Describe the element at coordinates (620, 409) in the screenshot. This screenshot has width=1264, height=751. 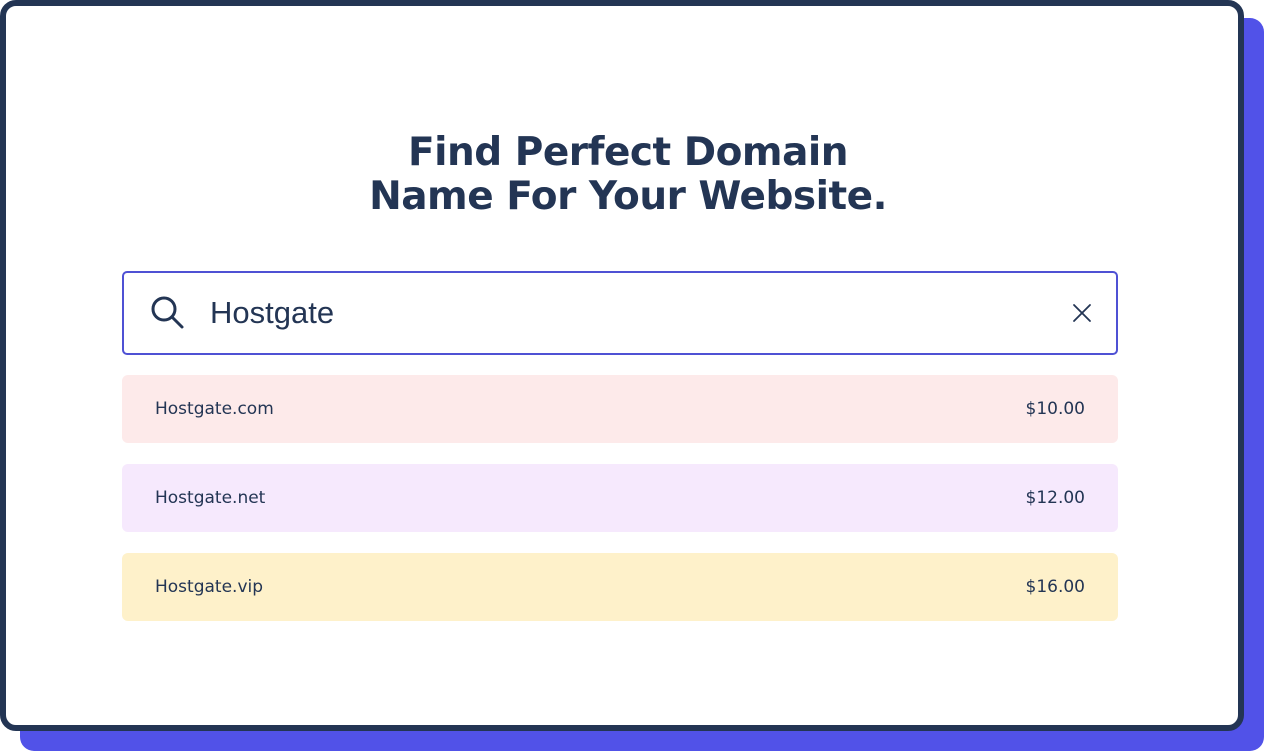
I see `domain-result-com: Hostgate.com $10.00` at that location.